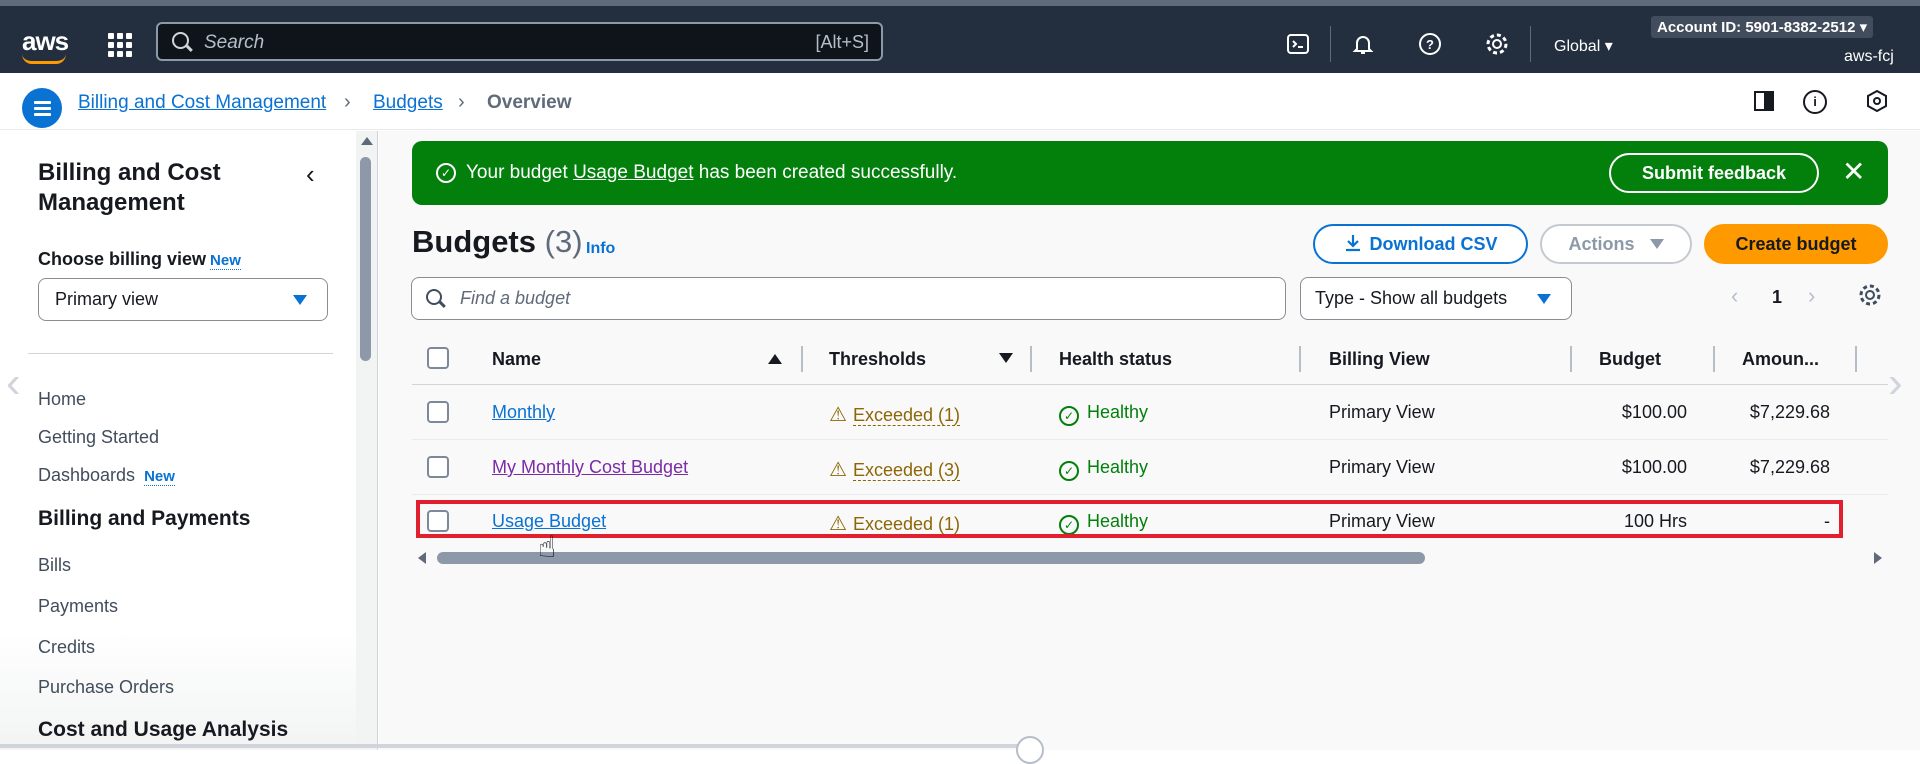 The image size is (1920, 764). What do you see at coordinates (590, 467) in the screenshot?
I see `budget-name-link: My Monthly Cost Budget` at bounding box center [590, 467].